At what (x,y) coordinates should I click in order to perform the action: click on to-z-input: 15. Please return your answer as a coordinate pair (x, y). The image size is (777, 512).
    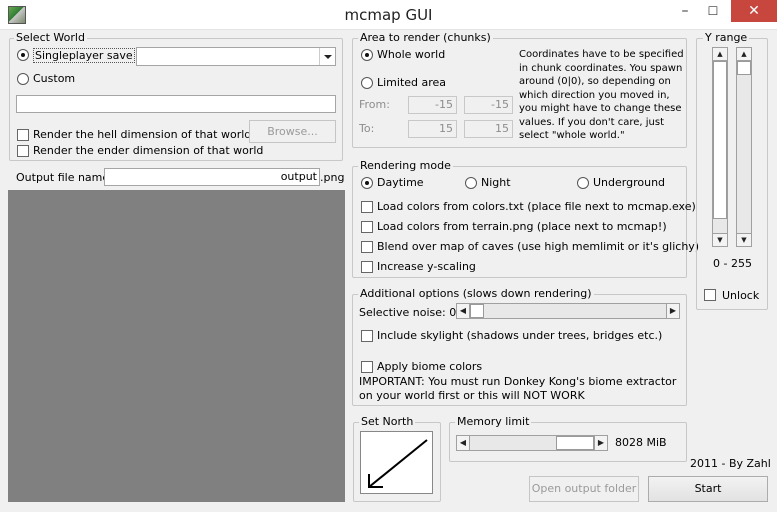
    Looking at the image, I should click on (488, 129).